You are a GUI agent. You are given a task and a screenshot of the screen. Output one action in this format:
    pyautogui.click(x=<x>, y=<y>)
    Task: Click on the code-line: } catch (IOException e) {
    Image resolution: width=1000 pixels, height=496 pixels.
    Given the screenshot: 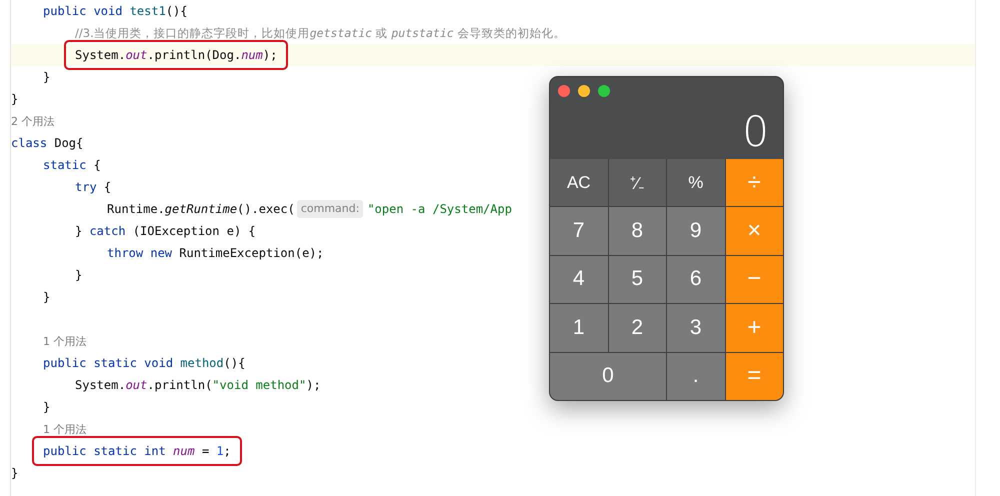 What is the action you would take?
    pyautogui.click(x=165, y=231)
    